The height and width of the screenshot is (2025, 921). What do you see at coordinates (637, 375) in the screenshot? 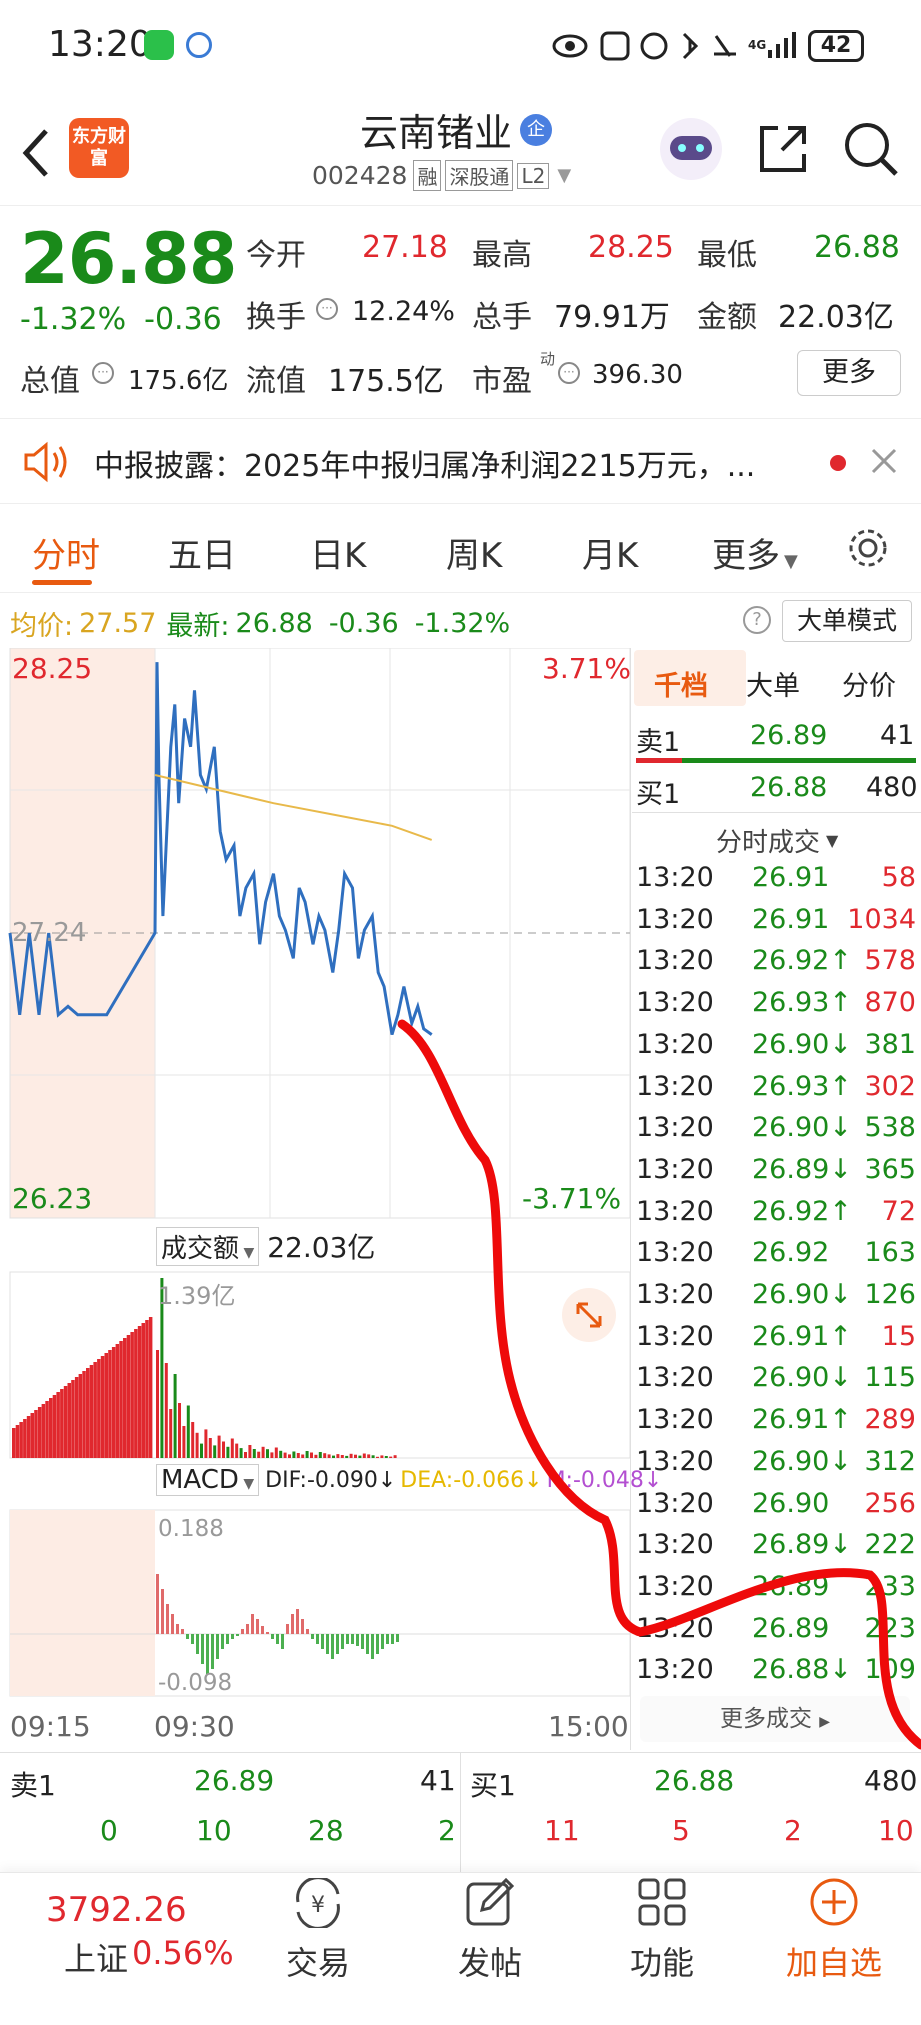
I see `pe-value: 396.30` at bounding box center [637, 375].